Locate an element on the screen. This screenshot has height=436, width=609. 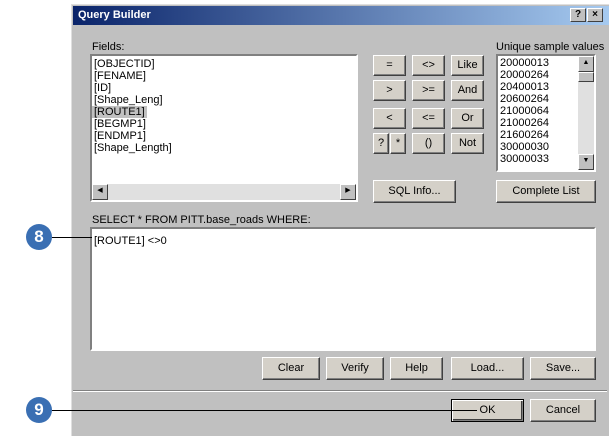
callout-9-leader is located at coordinates (264, 410).